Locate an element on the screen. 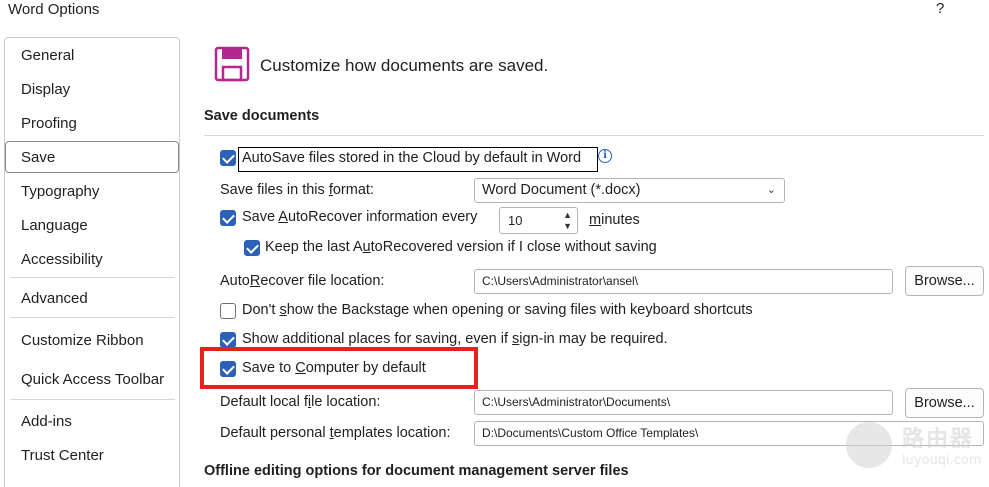 The width and height of the screenshot is (989, 487). format-select: Word Document (*.docx) ⌄ is located at coordinates (629, 190).